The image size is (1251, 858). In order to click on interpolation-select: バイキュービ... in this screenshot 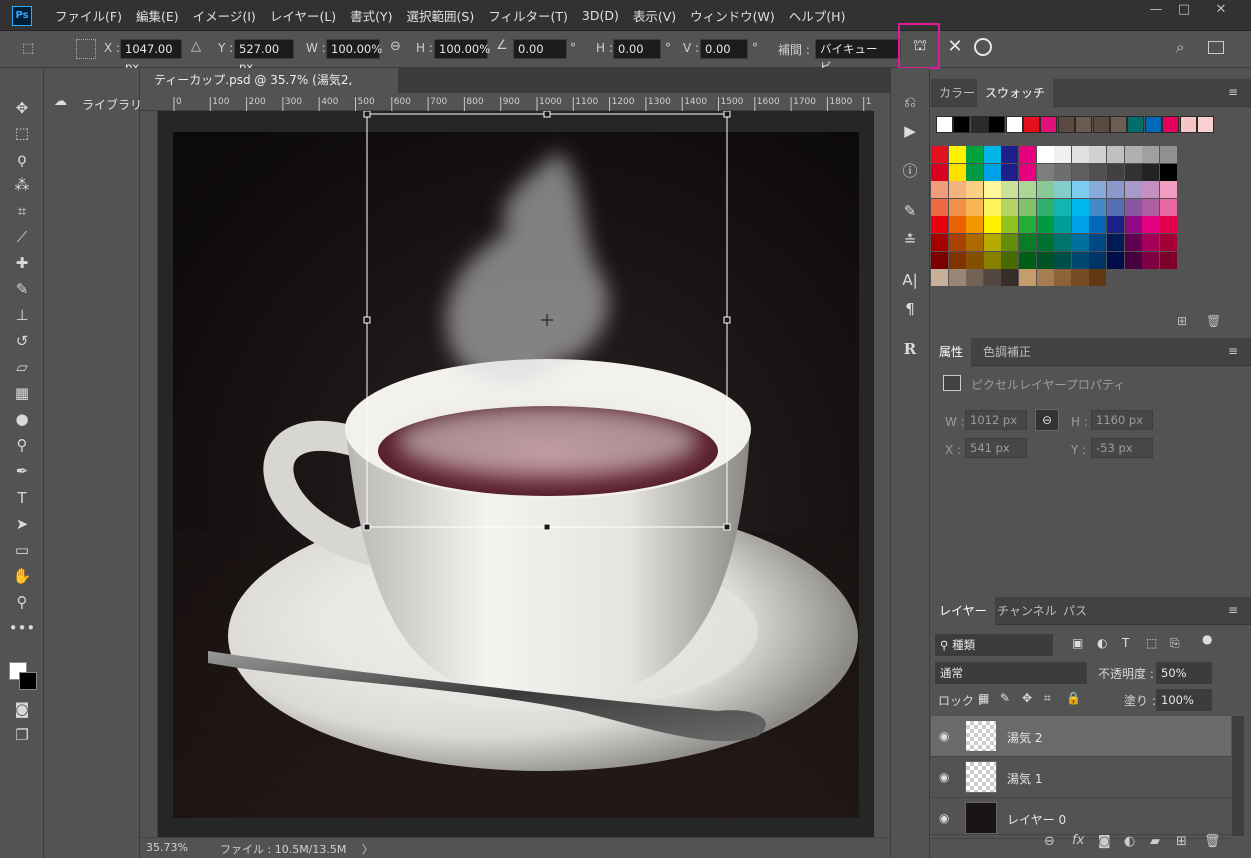, I will do `click(858, 56)`.